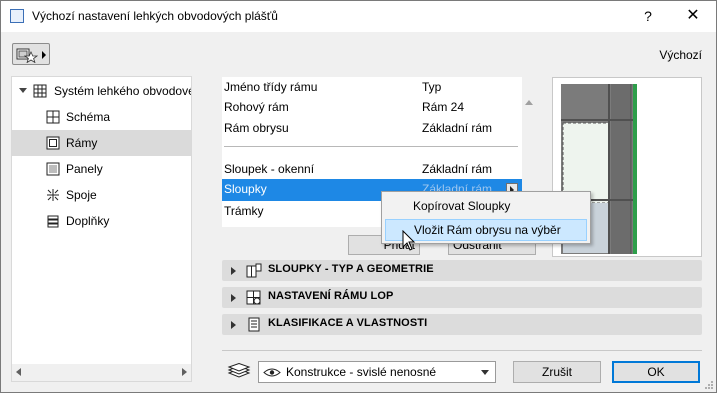  I want to click on row-value: Typ, so click(432, 87).